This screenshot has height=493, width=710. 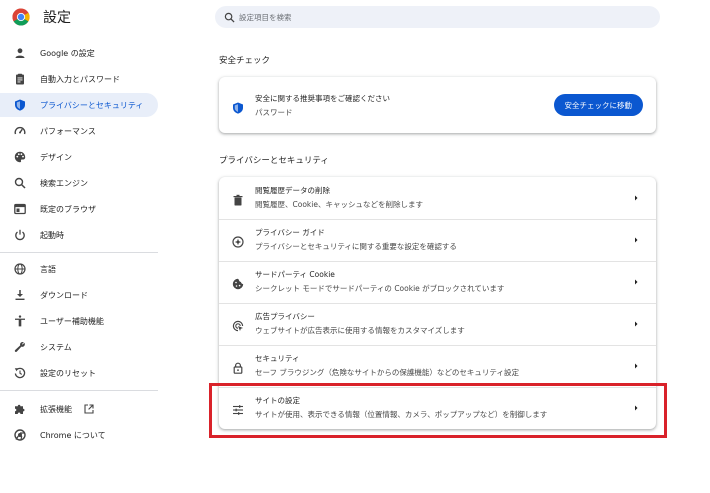 I want to click on sidebar-item-privacy: プライバシーとセキュリティ, so click(x=79, y=105).